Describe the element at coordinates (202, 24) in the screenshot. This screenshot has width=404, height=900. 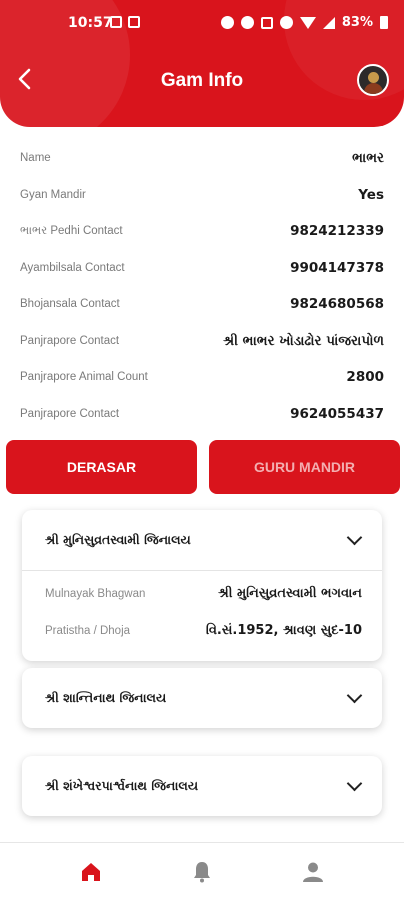
I see `status-bar: 10:57 83%` at that location.